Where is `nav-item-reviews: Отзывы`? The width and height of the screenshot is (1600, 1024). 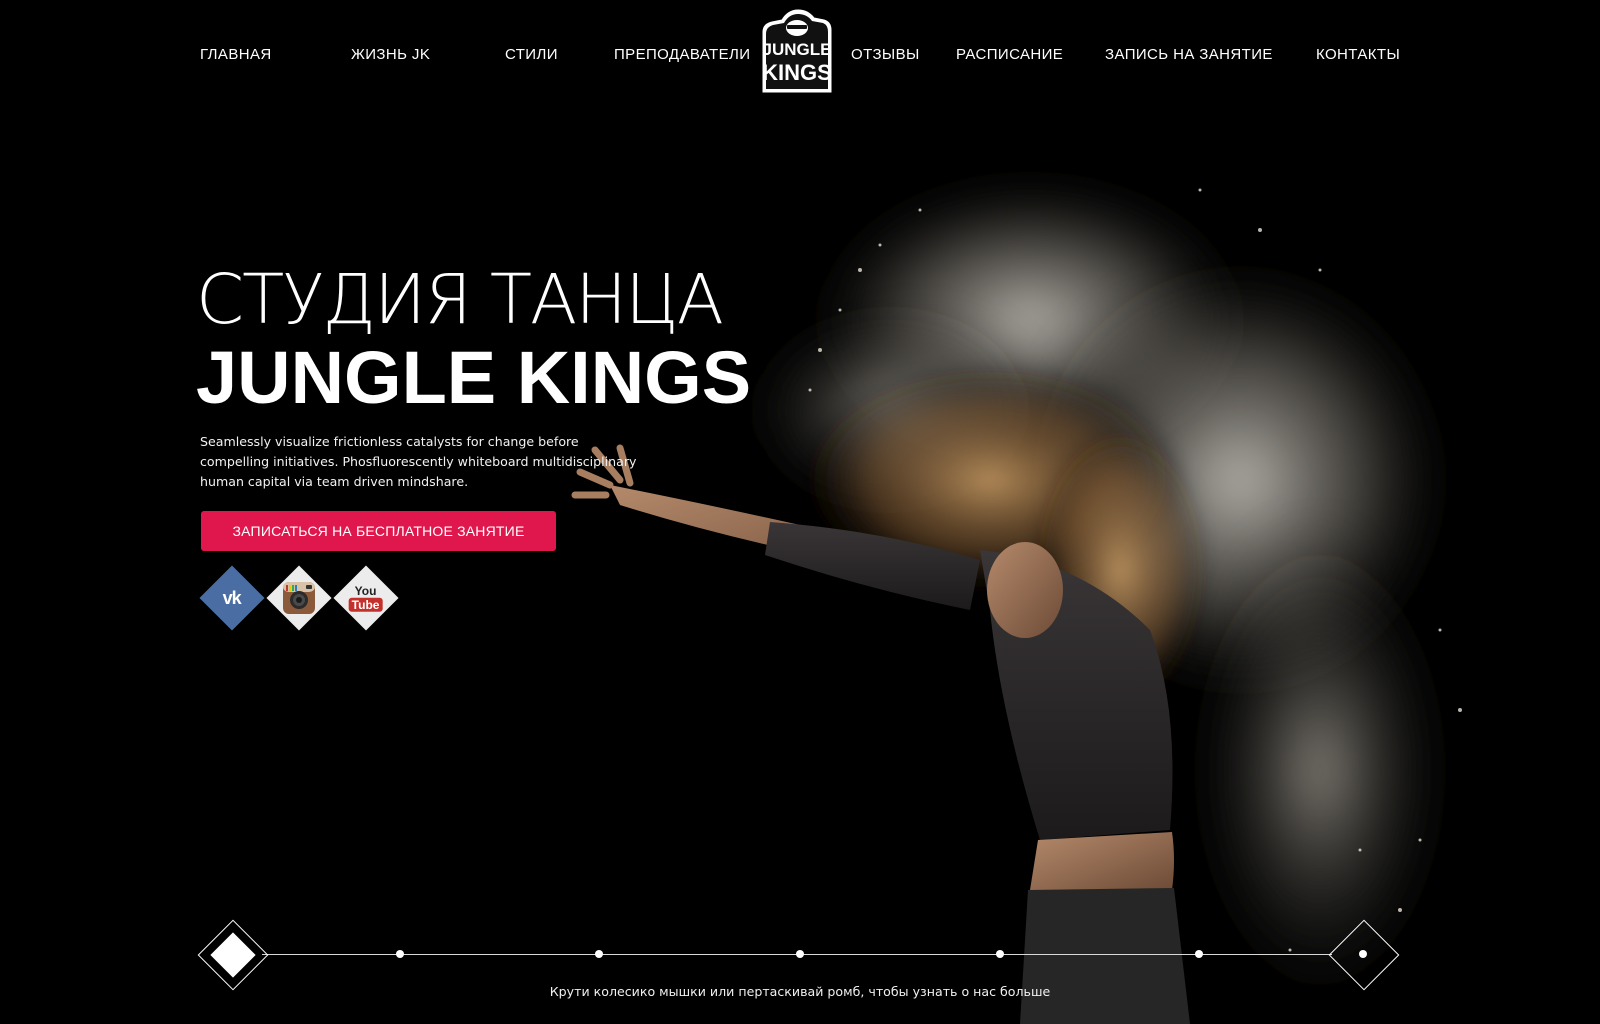 nav-item-reviews: Отзывы is located at coordinates (885, 54).